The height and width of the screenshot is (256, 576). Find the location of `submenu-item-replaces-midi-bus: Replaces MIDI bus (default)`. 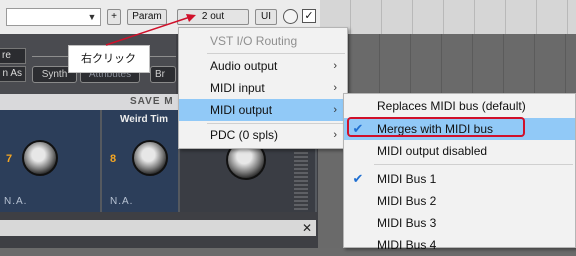

submenu-item-replaces-midi-bus: Replaces MIDI bus (default) is located at coordinates (459, 106).